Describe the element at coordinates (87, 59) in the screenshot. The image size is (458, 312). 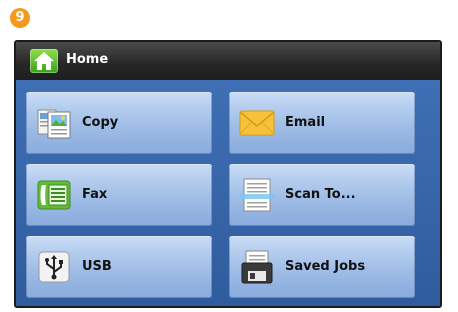
I see `page-title: Home` at that location.